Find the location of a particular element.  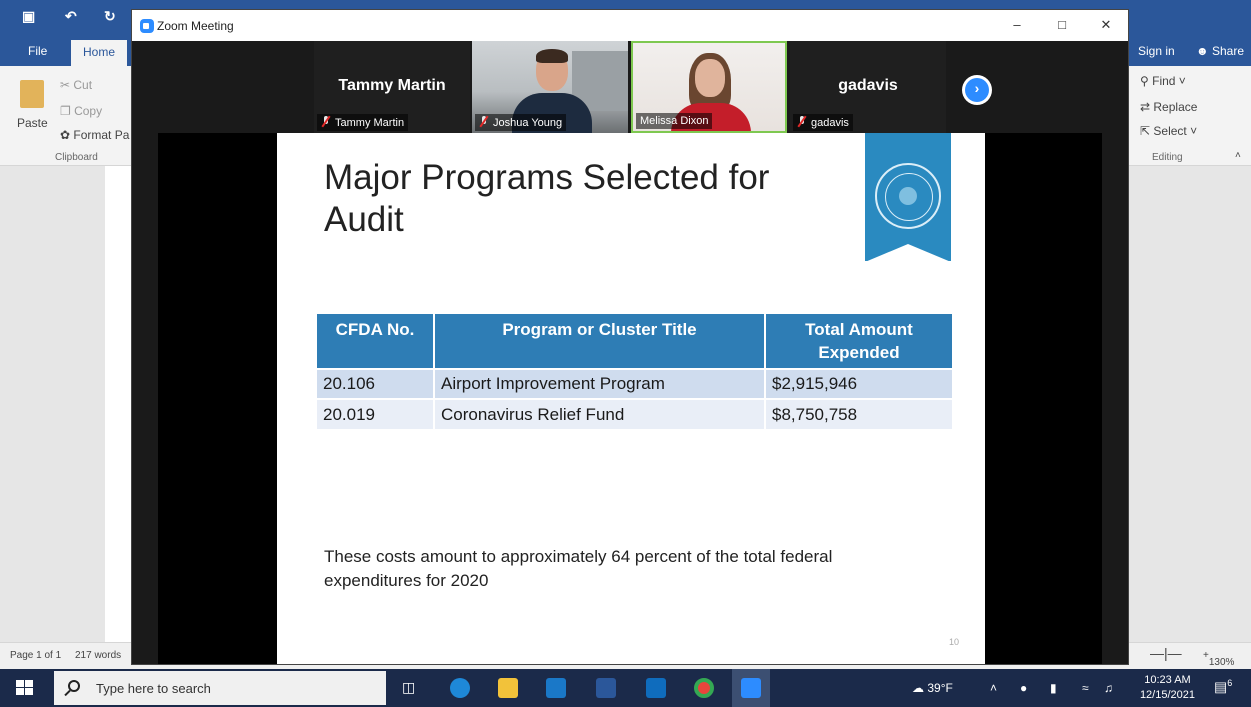

participant-label: Melissa Dixon is located at coordinates (674, 121).